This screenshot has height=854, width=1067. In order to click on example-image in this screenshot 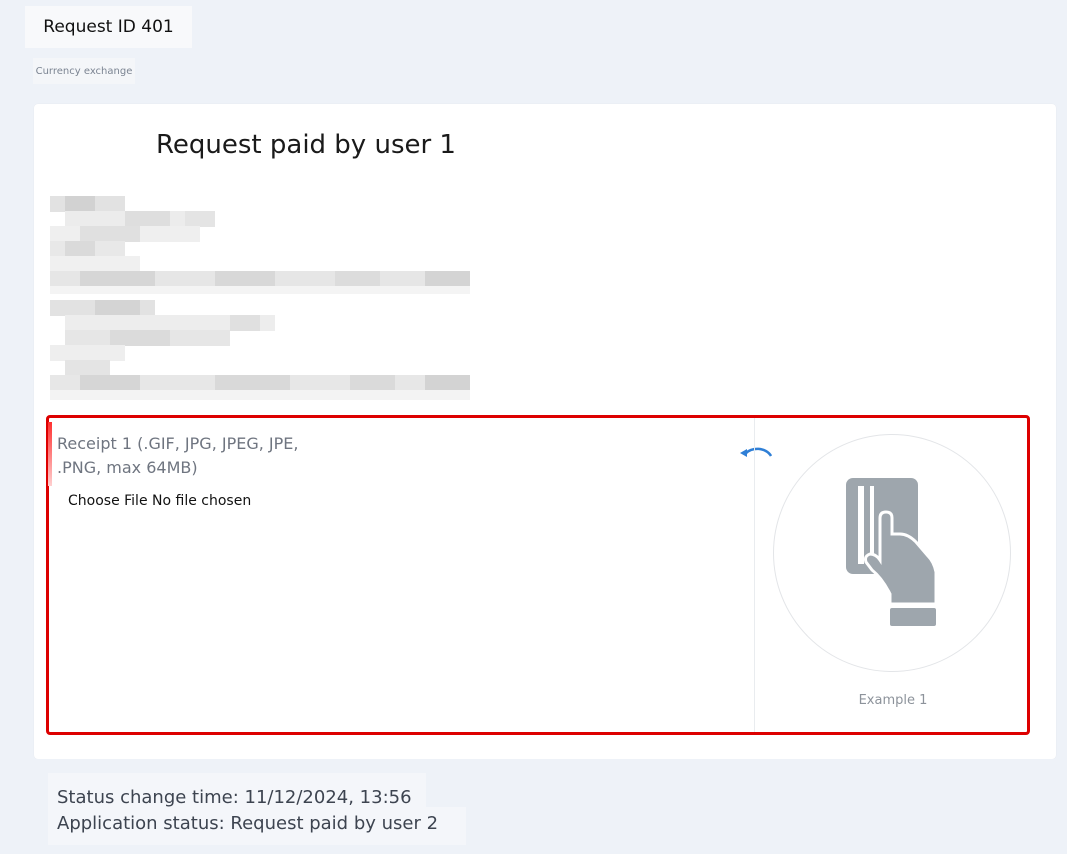, I will do `click(892, 553)`.